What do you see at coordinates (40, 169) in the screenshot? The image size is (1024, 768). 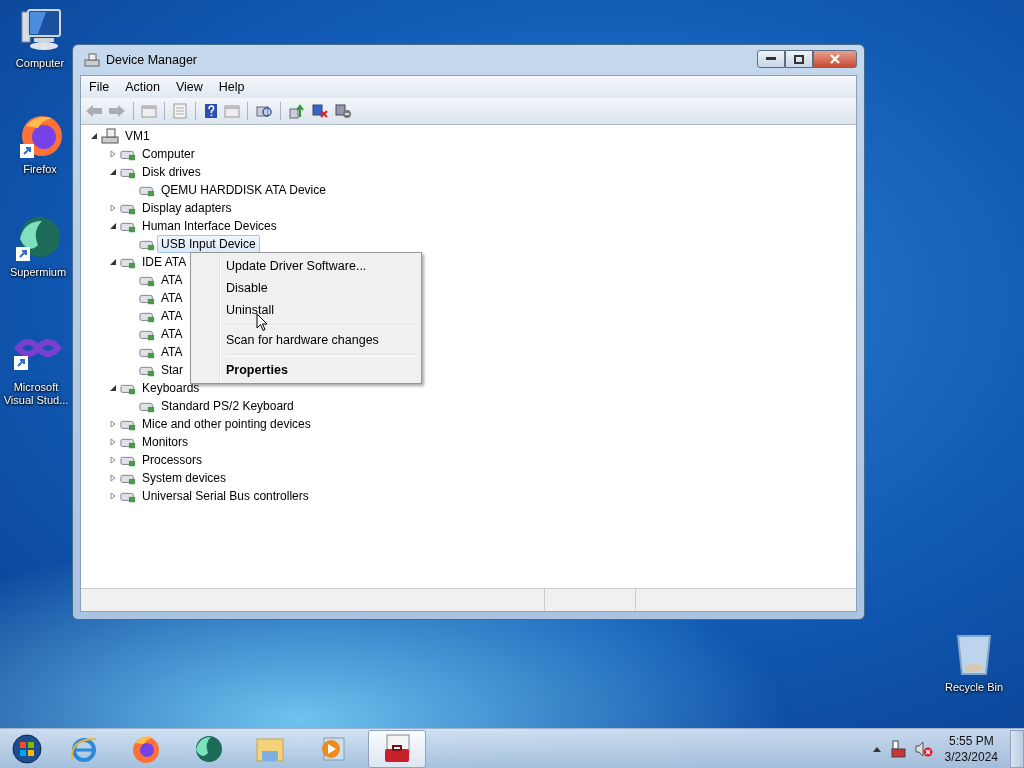 I see `desktop-icon-label: Firefox` at bounding box center [40, 169].